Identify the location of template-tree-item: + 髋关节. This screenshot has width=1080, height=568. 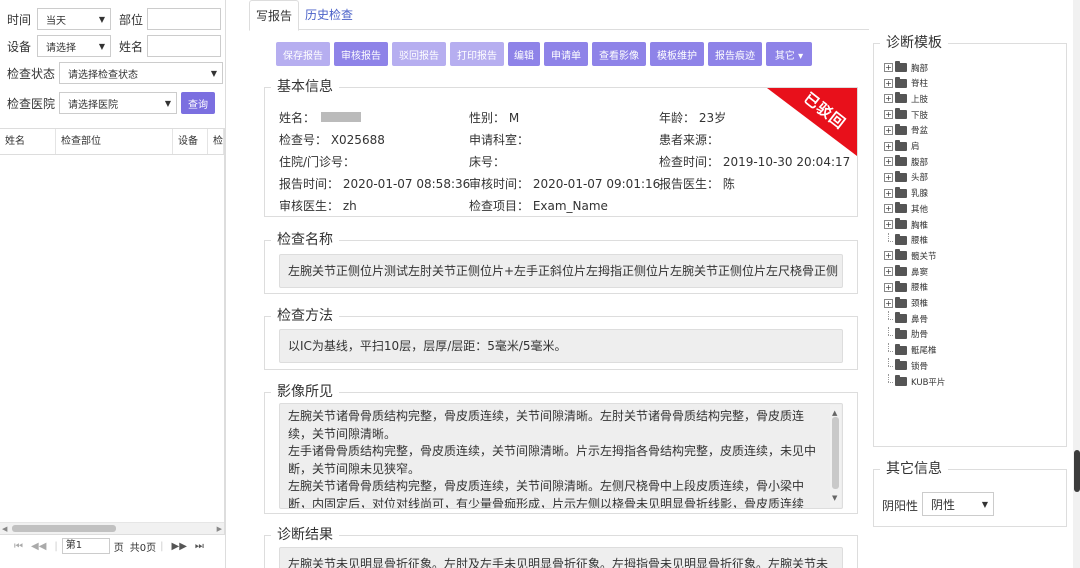
(910, 255).